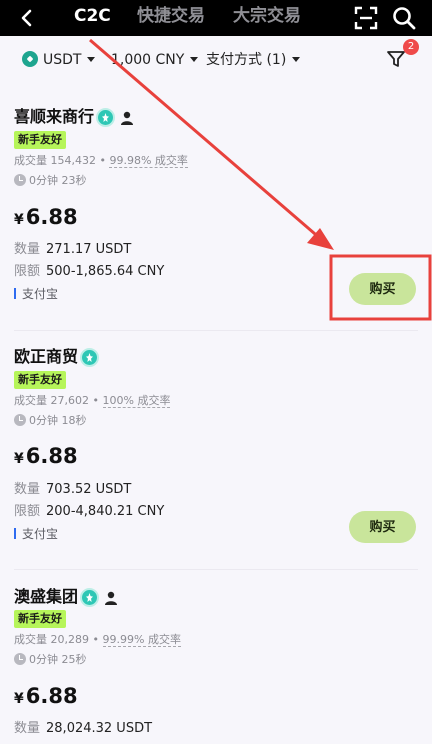  What do you see at coordinates (267, 16) in the screenshot?
I see `tab-block-trade: 大宗交易` at bounding box center [267, 16].